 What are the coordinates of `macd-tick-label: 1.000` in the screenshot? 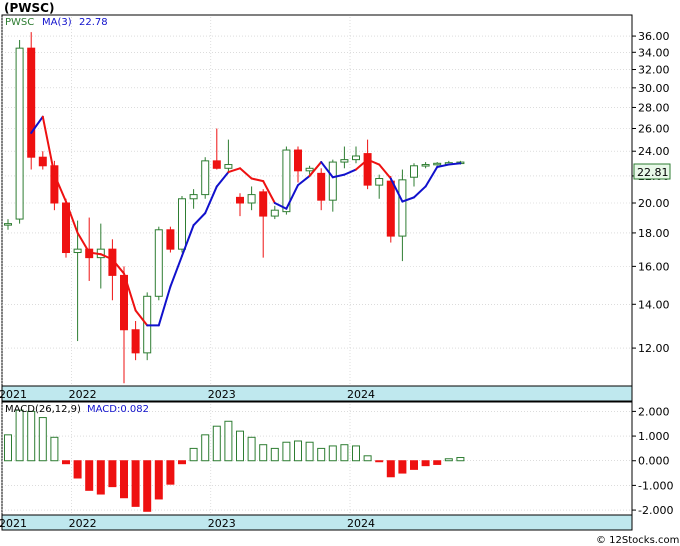 It's located at (654, 436).